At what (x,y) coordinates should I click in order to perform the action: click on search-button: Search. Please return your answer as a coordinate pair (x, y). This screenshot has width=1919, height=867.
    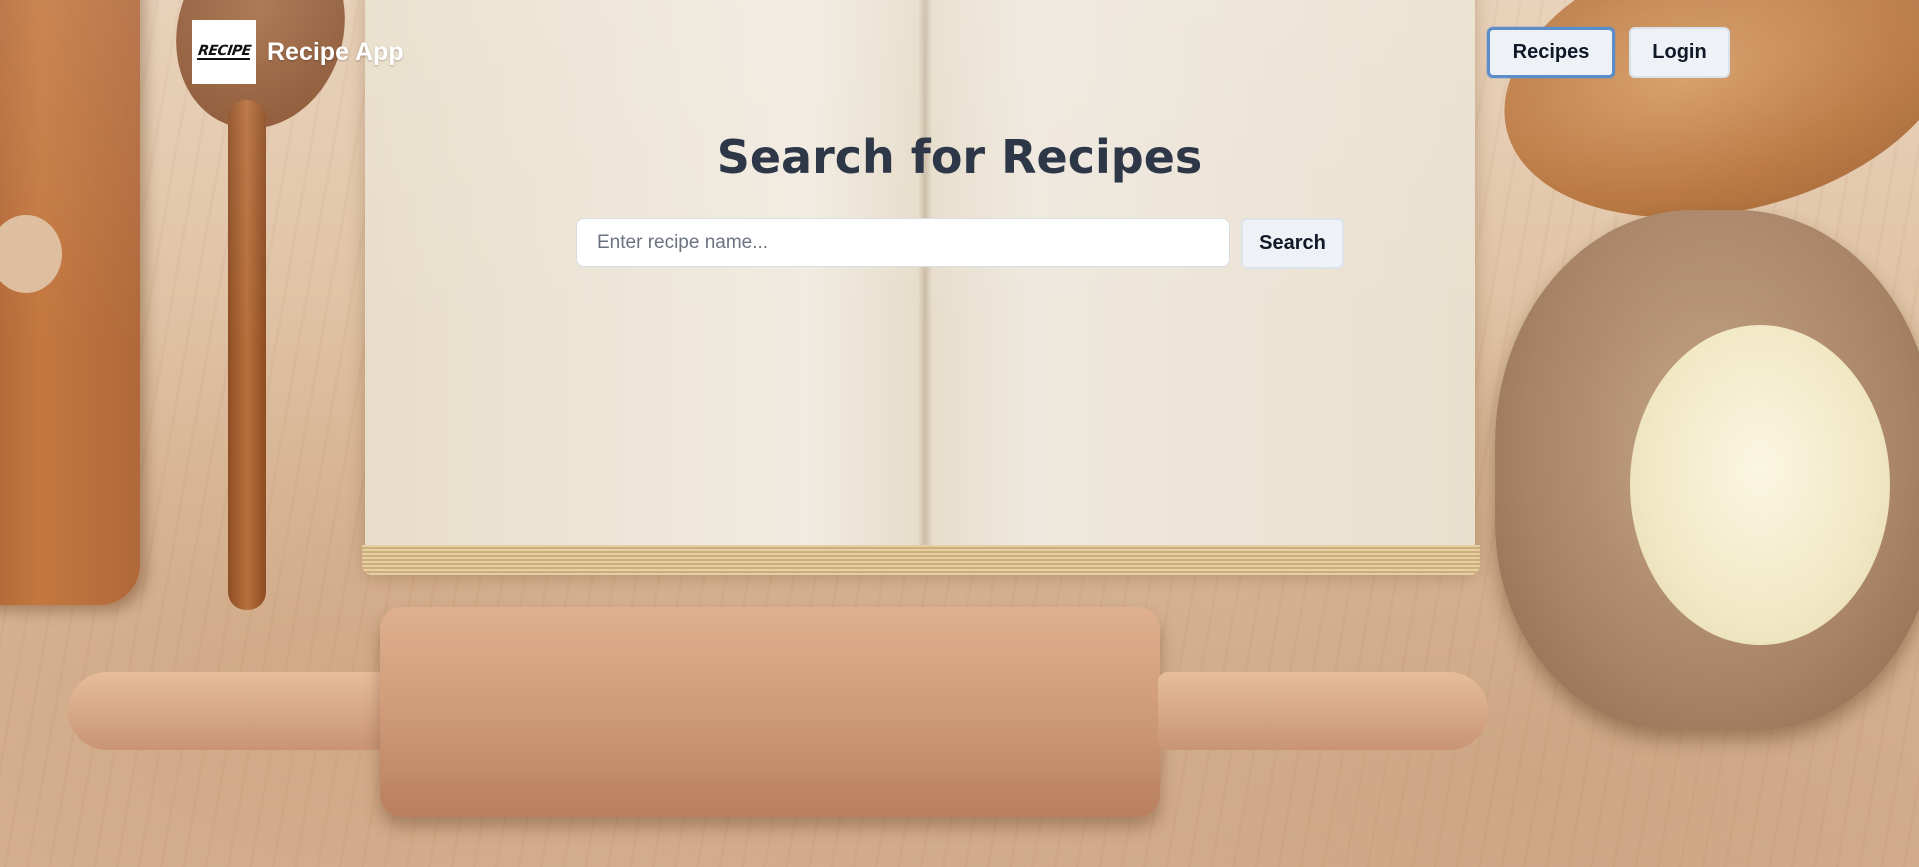
    Looking at the image, I should click on (1292, 243).